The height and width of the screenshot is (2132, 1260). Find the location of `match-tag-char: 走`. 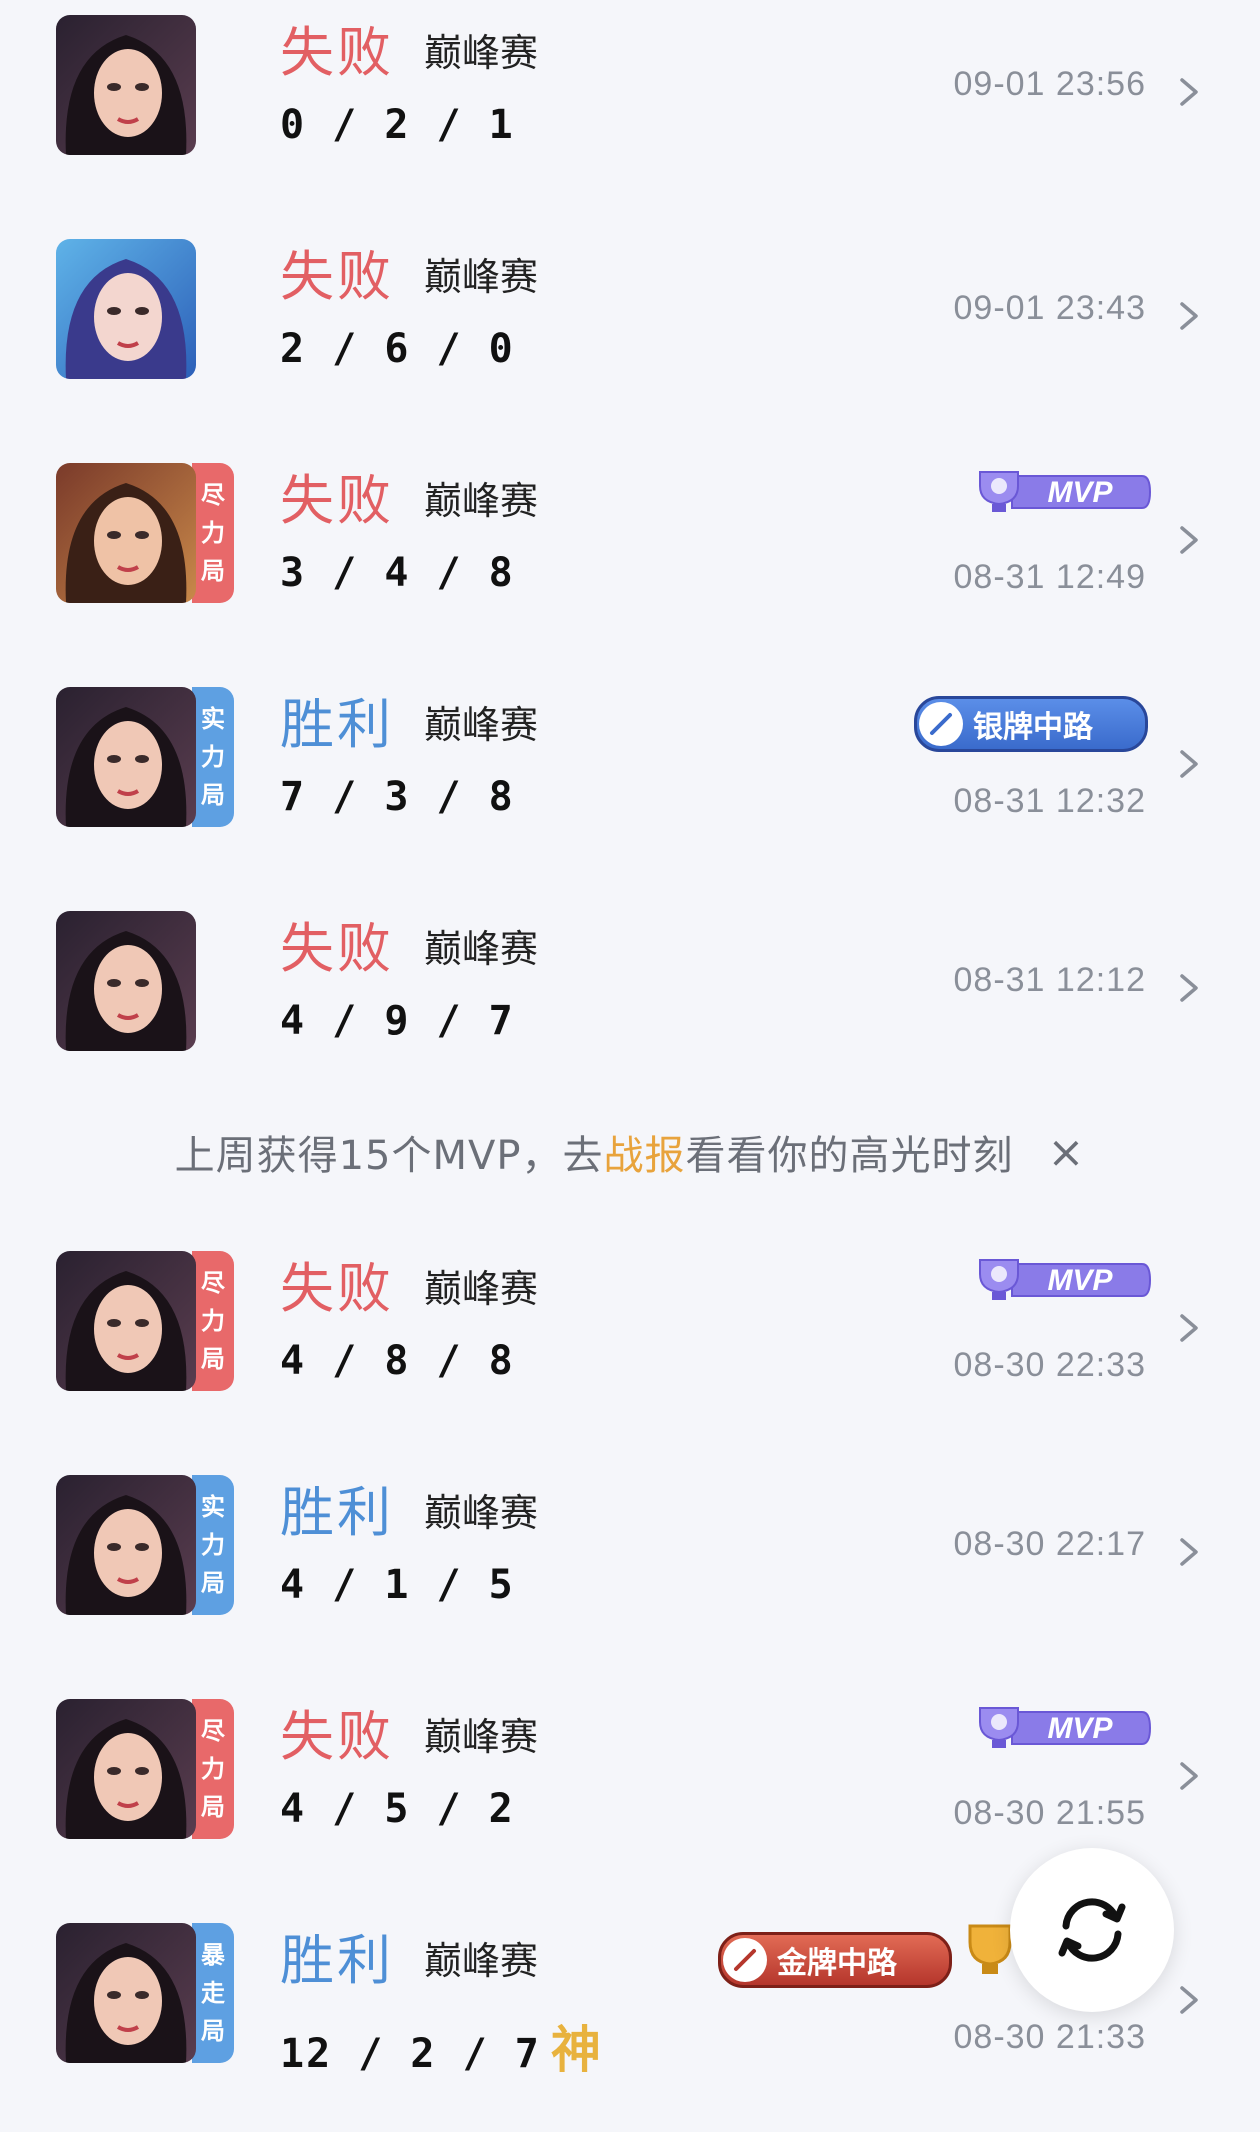

match-tag-char: 走 is located at coordinates (213, 1993).